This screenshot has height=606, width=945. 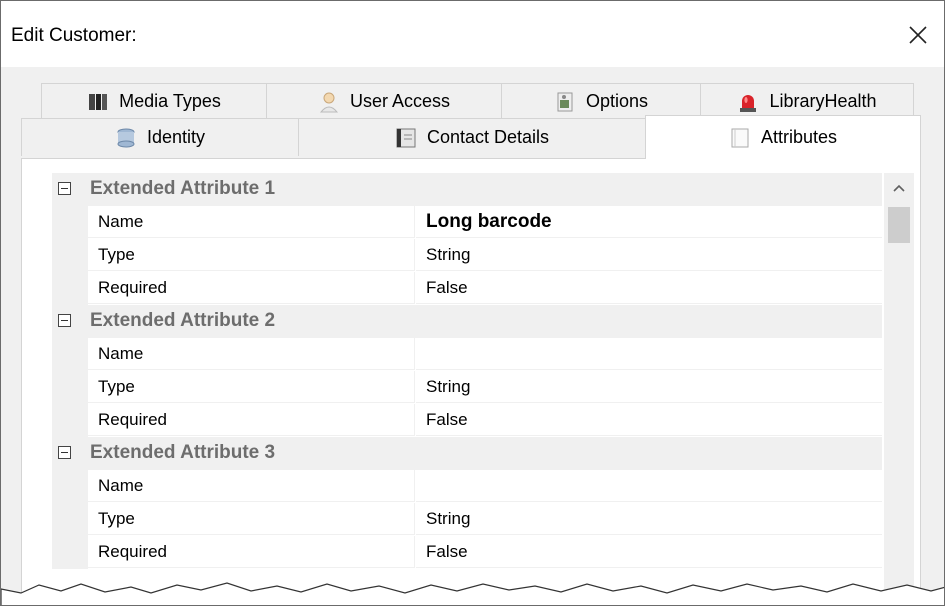 What do you see at coordinates (565, 102) in the screenshot?
I see `options-icon` at bounding box center [565, 102].